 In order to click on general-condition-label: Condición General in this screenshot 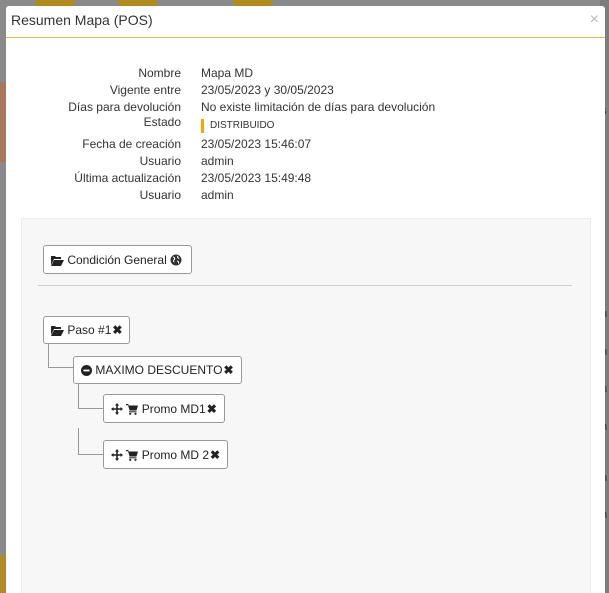, I will do `click(117, 260)`.